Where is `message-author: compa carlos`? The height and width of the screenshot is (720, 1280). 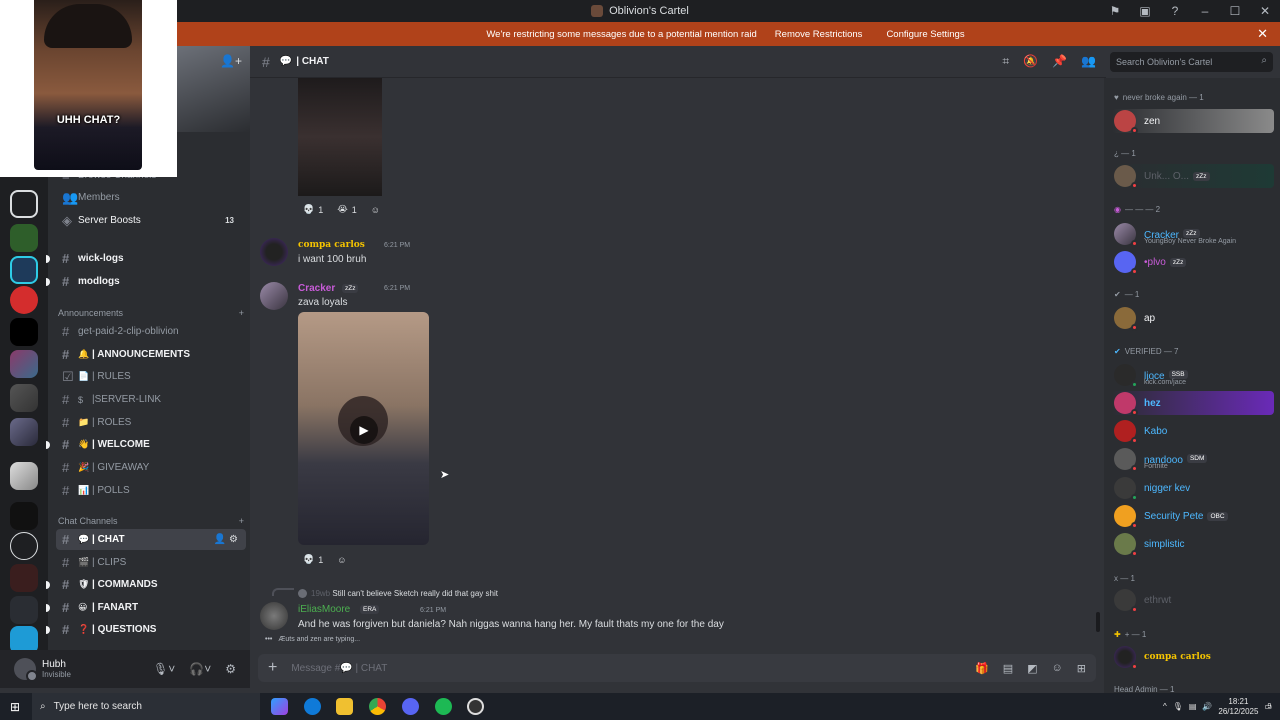
message-author: compa carlos is located at coordinates (331, 245).